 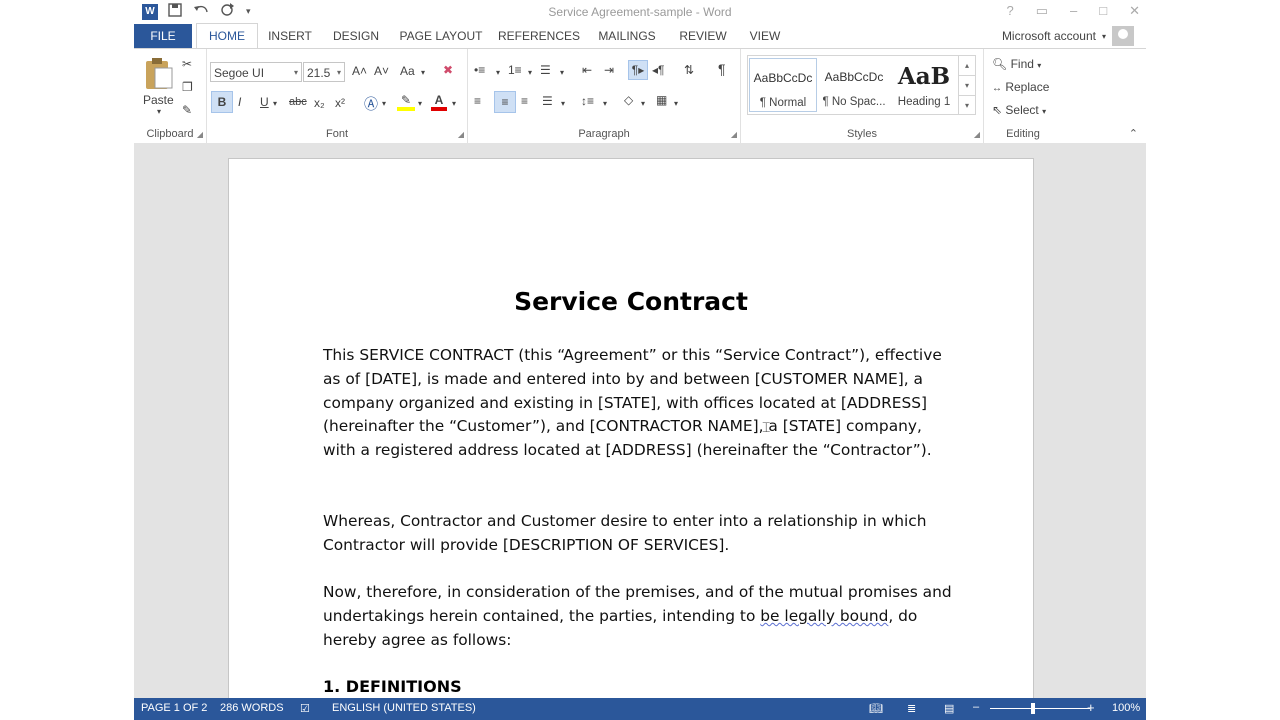 What do you see at coordinates (967, 105) in the screenshot?
I see `more-icon: ▾` at bounding box center [967, 105].